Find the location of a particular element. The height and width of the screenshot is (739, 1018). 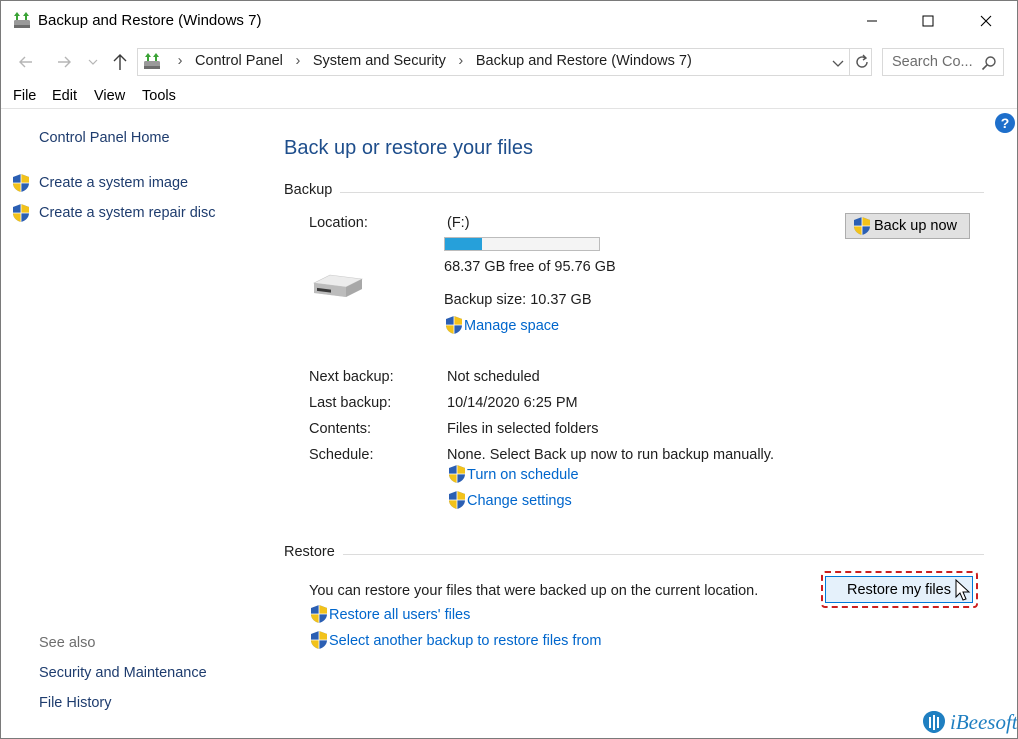

menu-file: File is located at coordinates (24, 96).